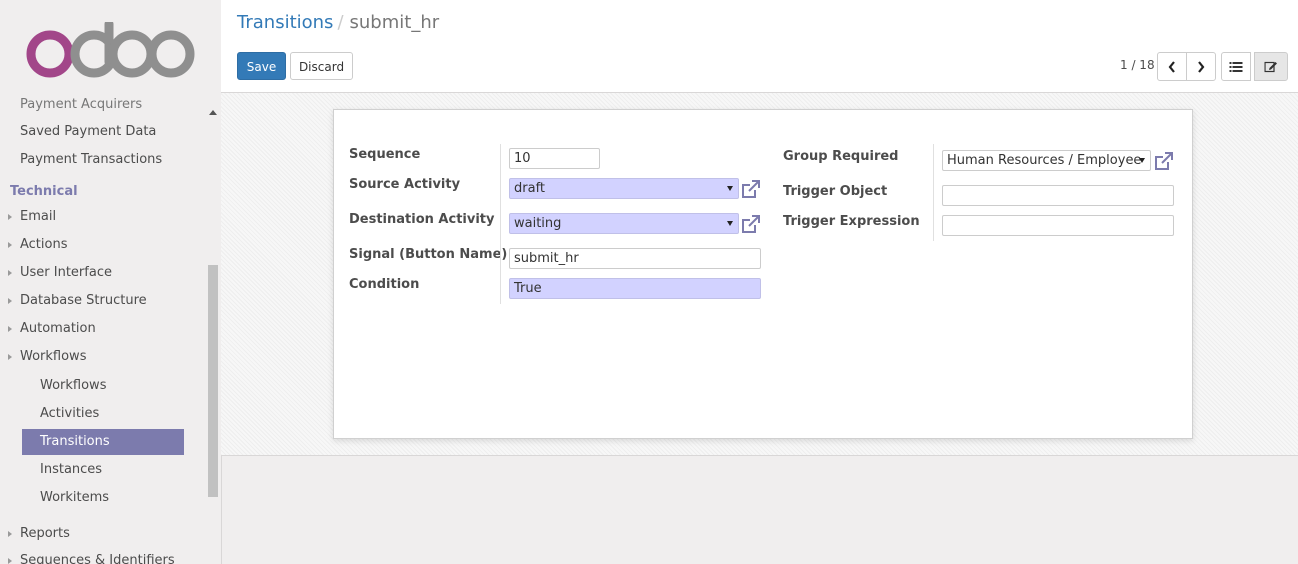 This screenshot has height=564, width=1298. I want to click on sidebar-item-saved-payment-data: Saved Payment Data, so click(103, 132).